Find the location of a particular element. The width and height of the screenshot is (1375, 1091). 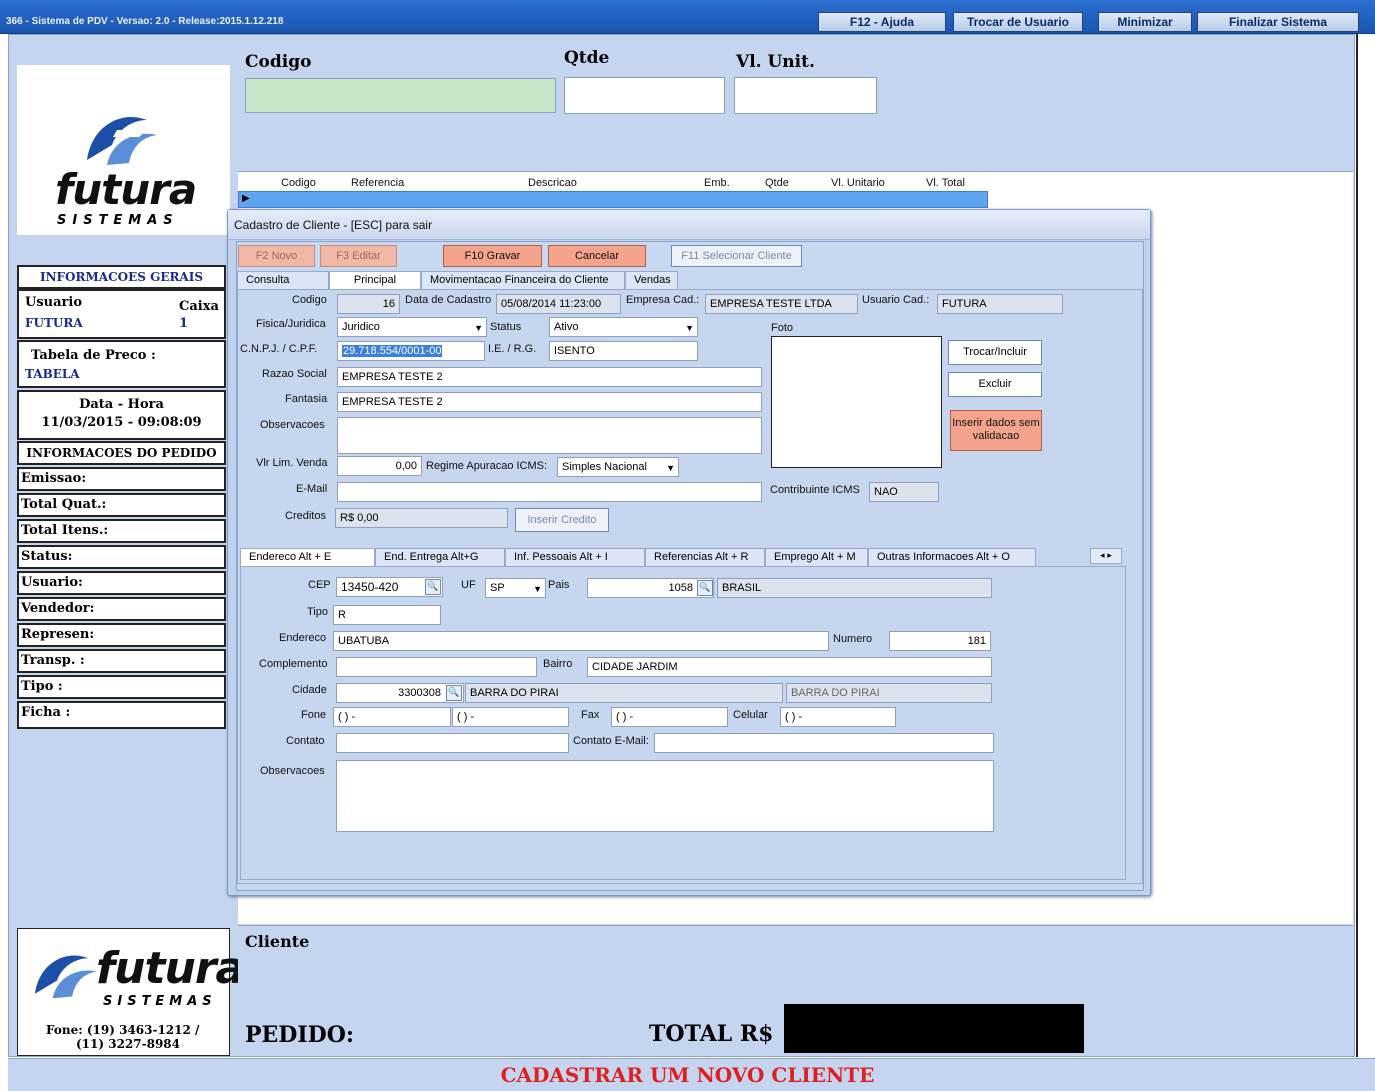

creditos-label: Creditos is located at coordinates (305, 516).